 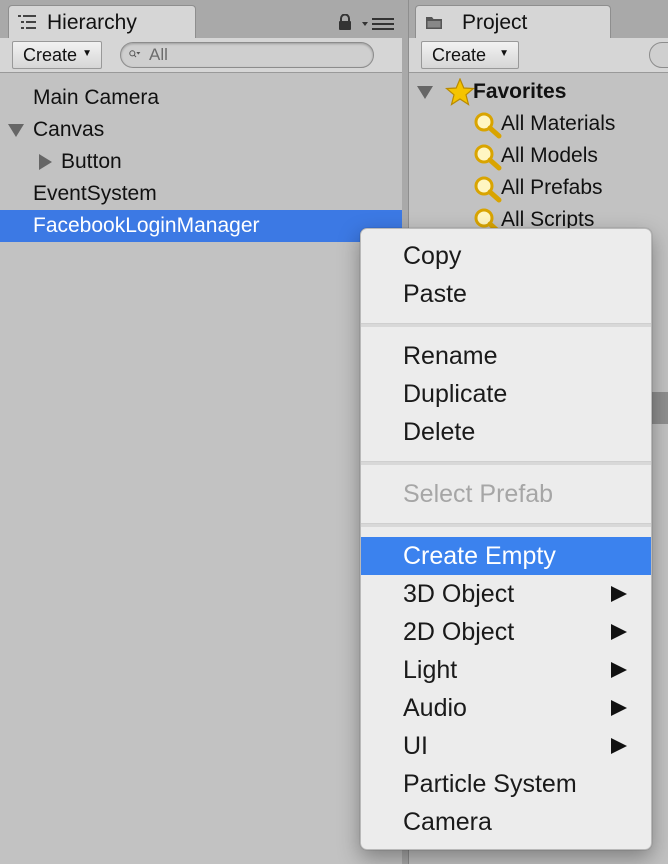 I want to click on tab-label: Project, so click(x=495, y=22).